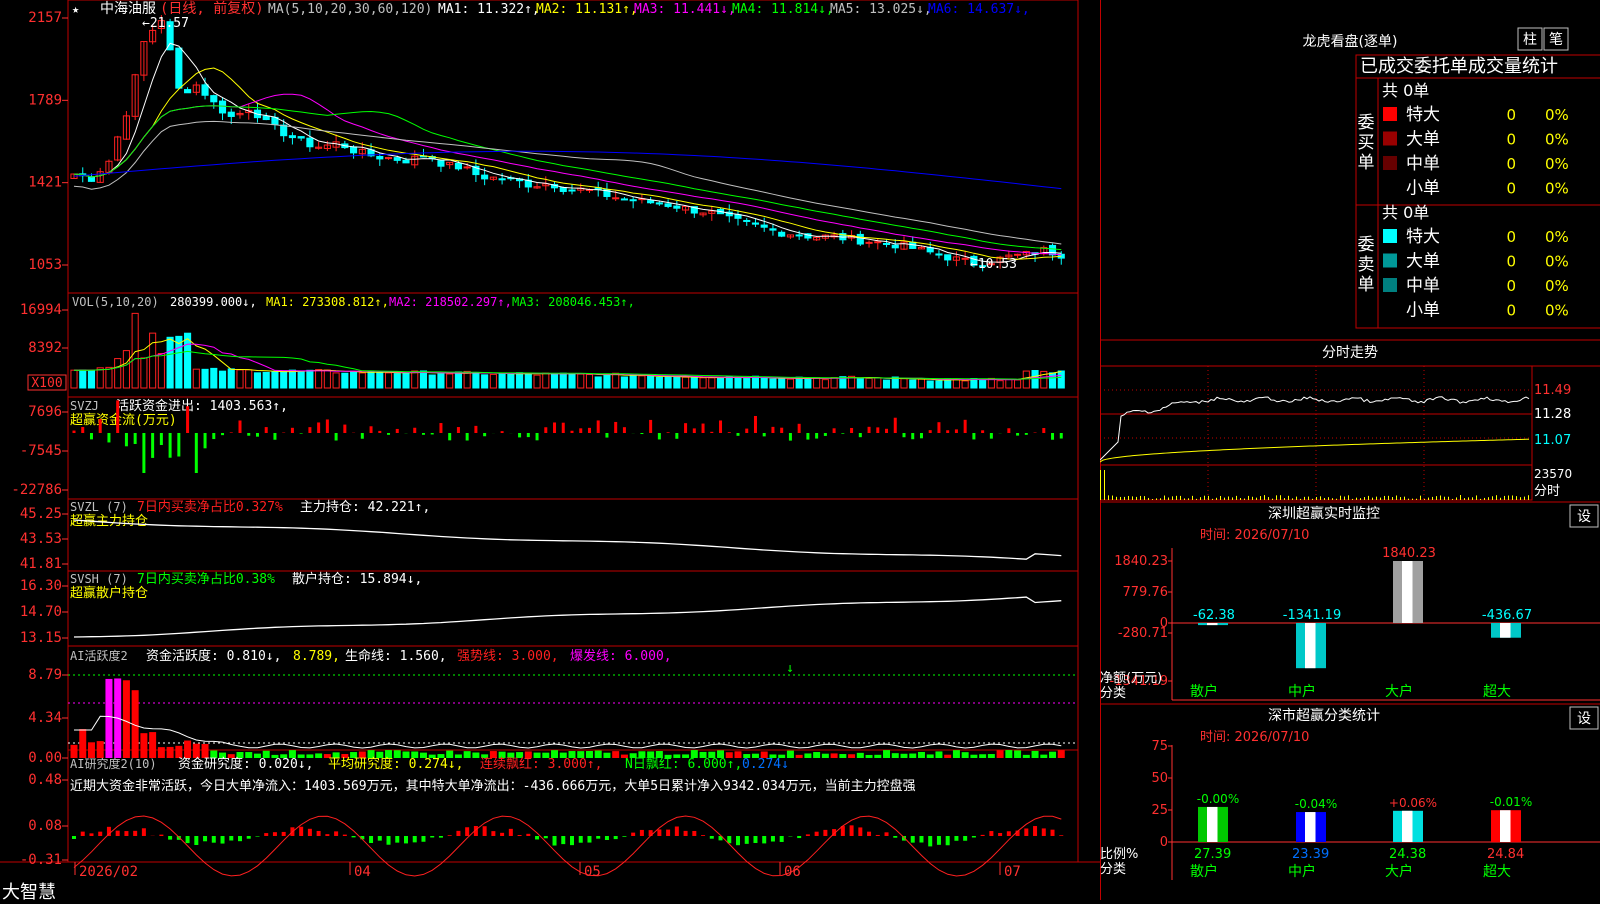 Image resolution: width=1600 pixels, height=904 pixels. Describe the element at coordinates (29, 891) in the screenshot. I see `brand-logo: 大智慧` at that location.